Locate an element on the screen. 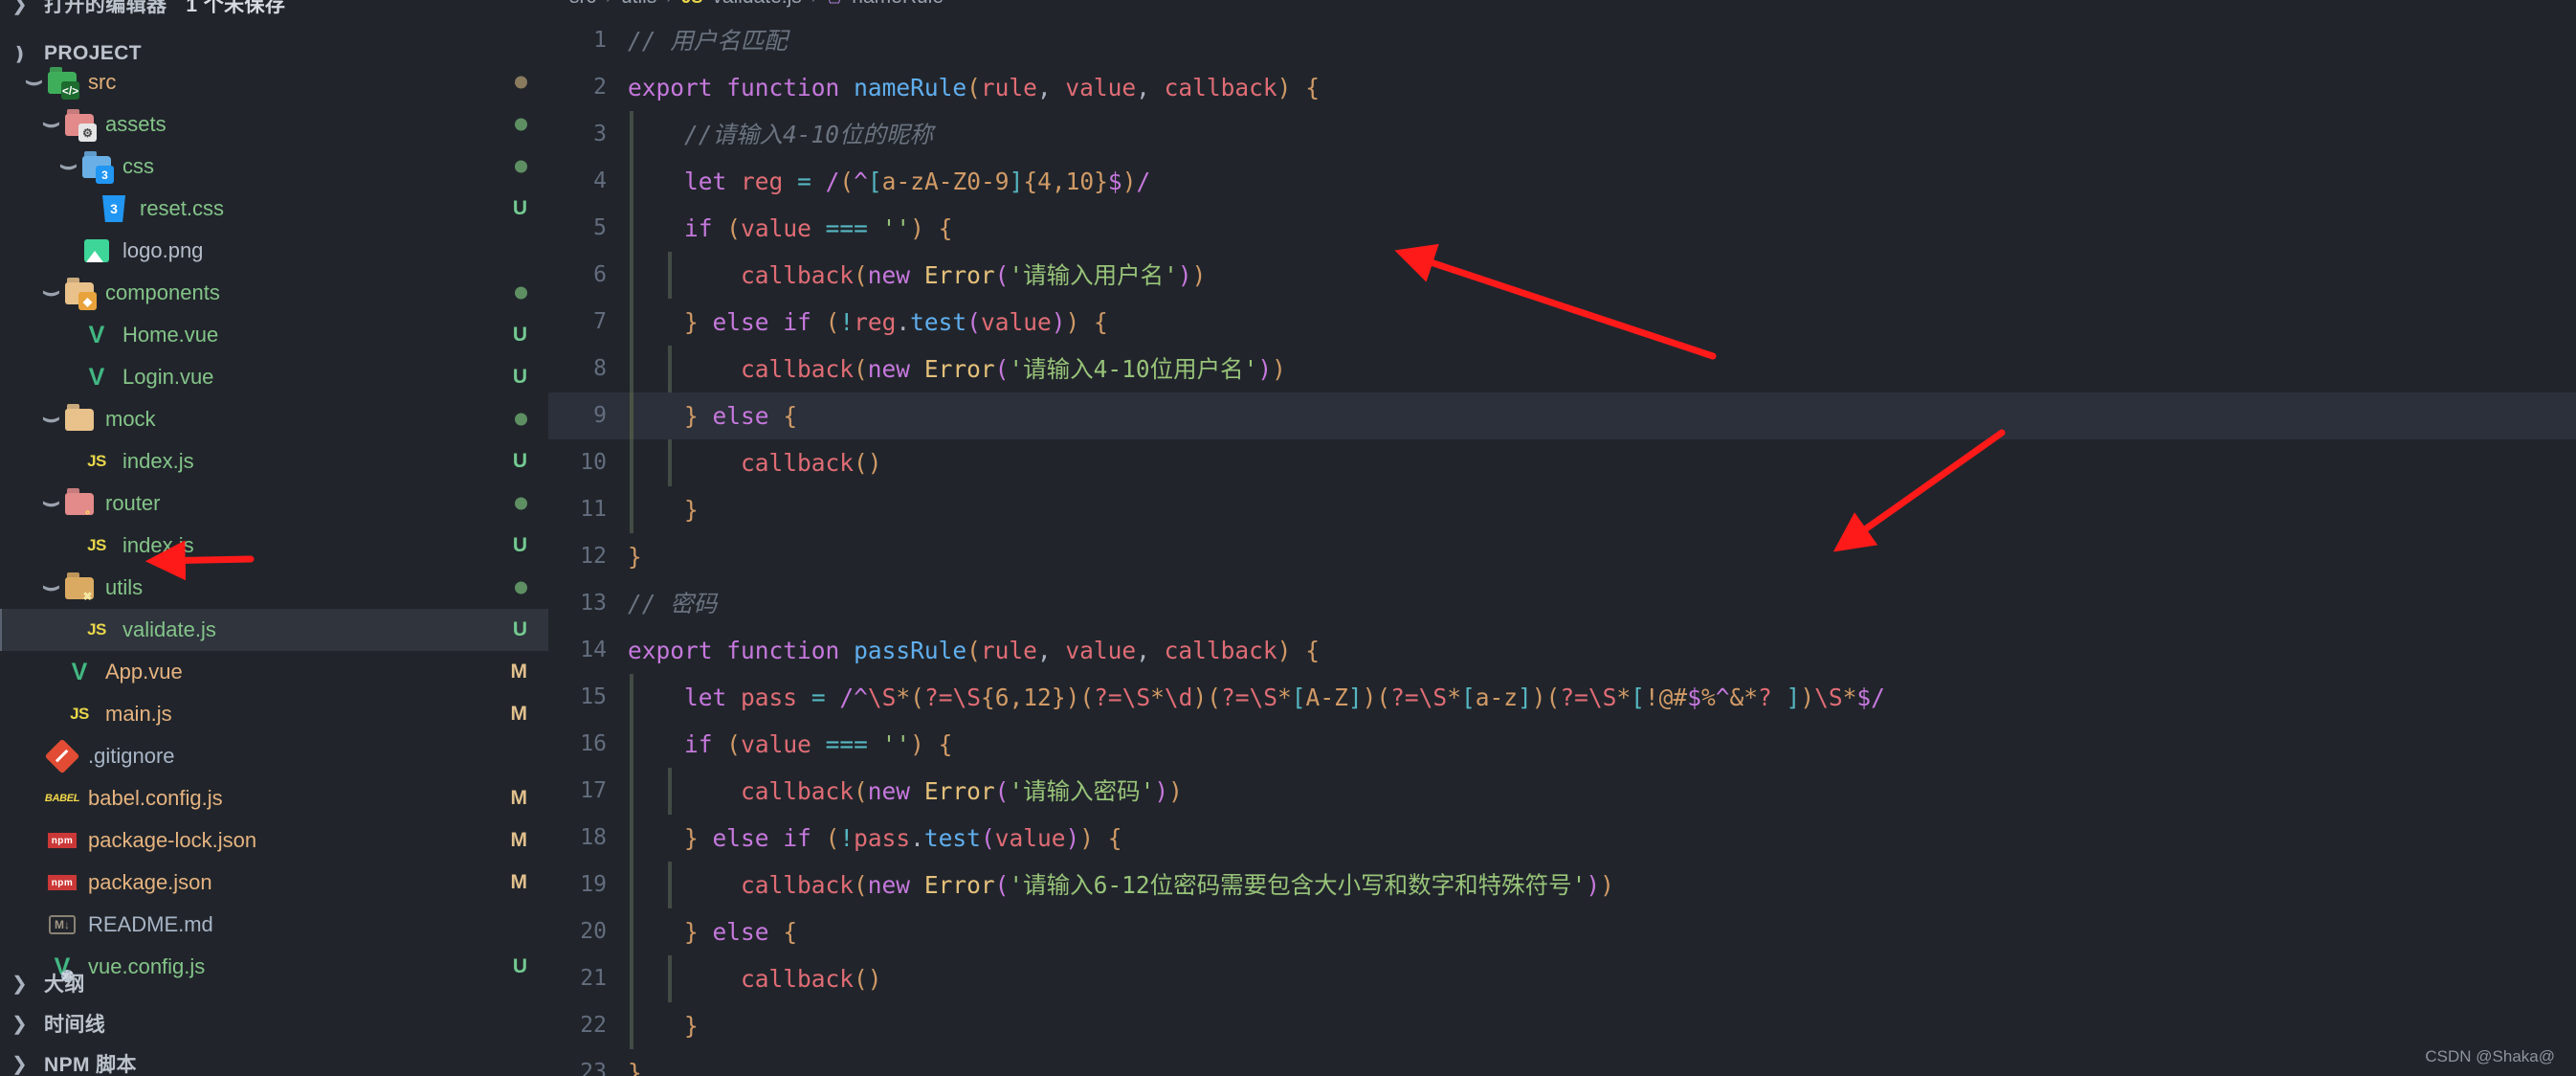  tree-row-label: utils is located at coordinates (124, 587).